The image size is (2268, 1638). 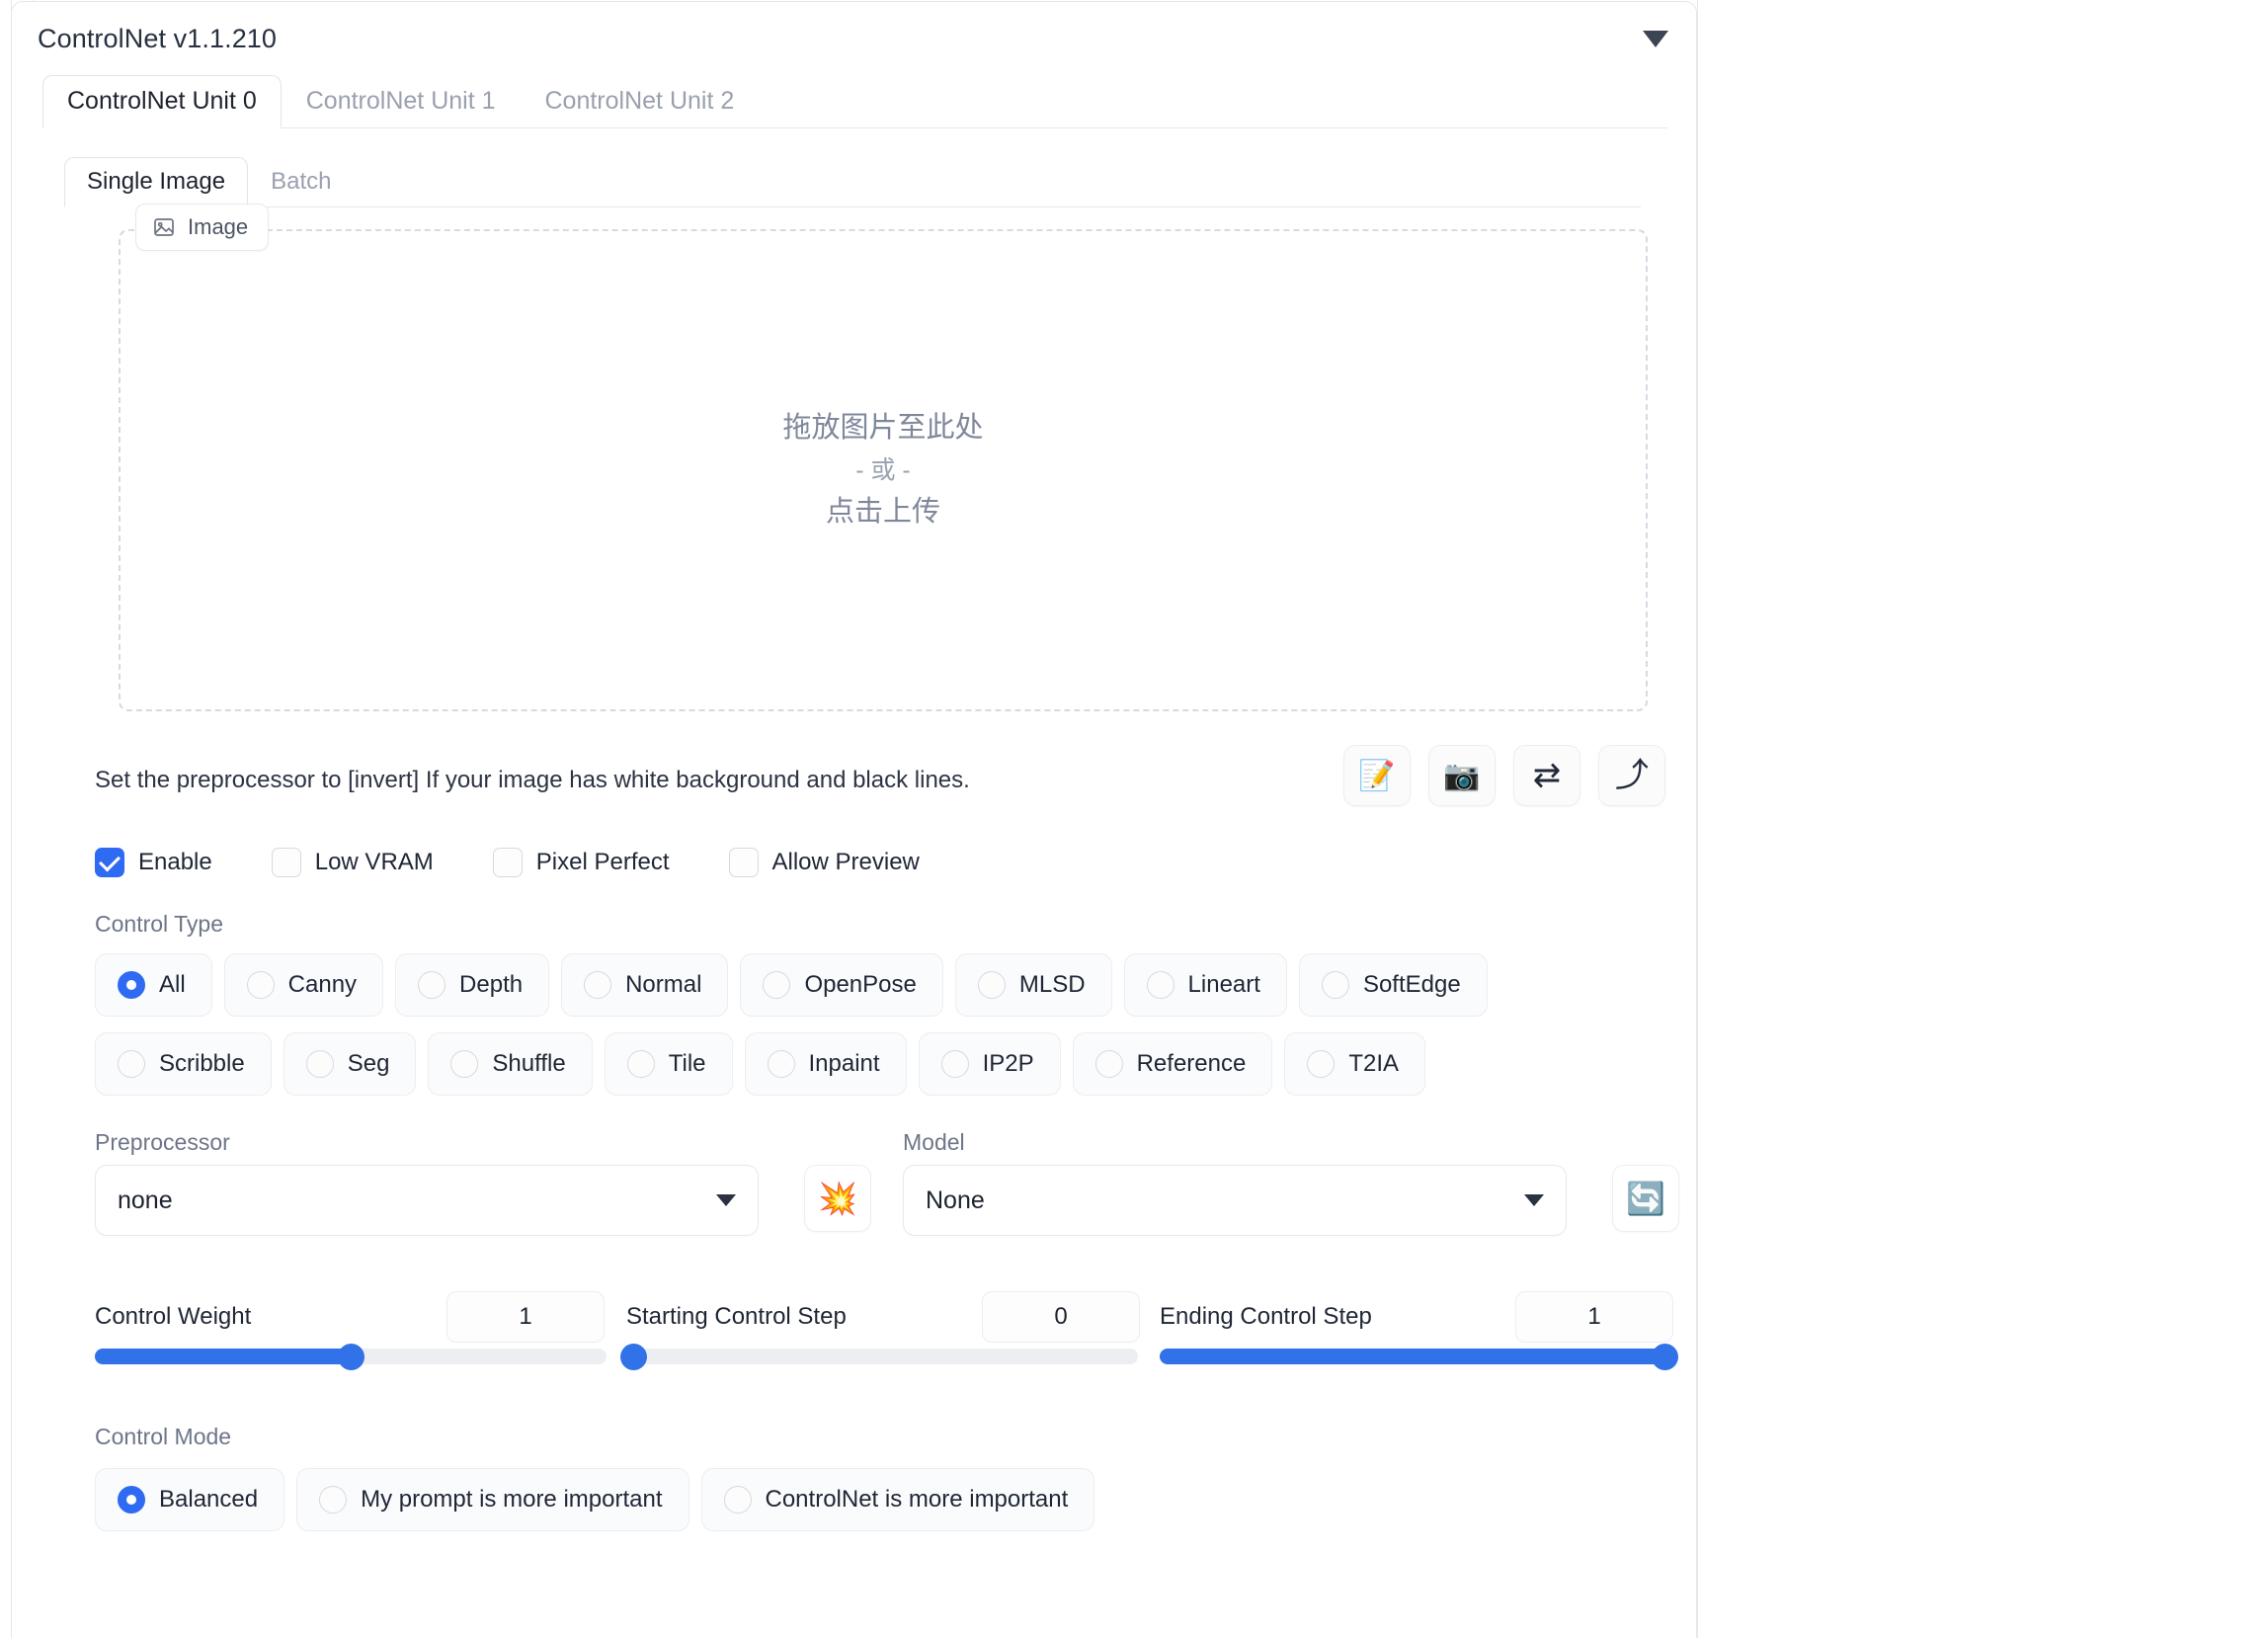 I want to click on collapse-toggle-button, so click(x=1655, y=38).